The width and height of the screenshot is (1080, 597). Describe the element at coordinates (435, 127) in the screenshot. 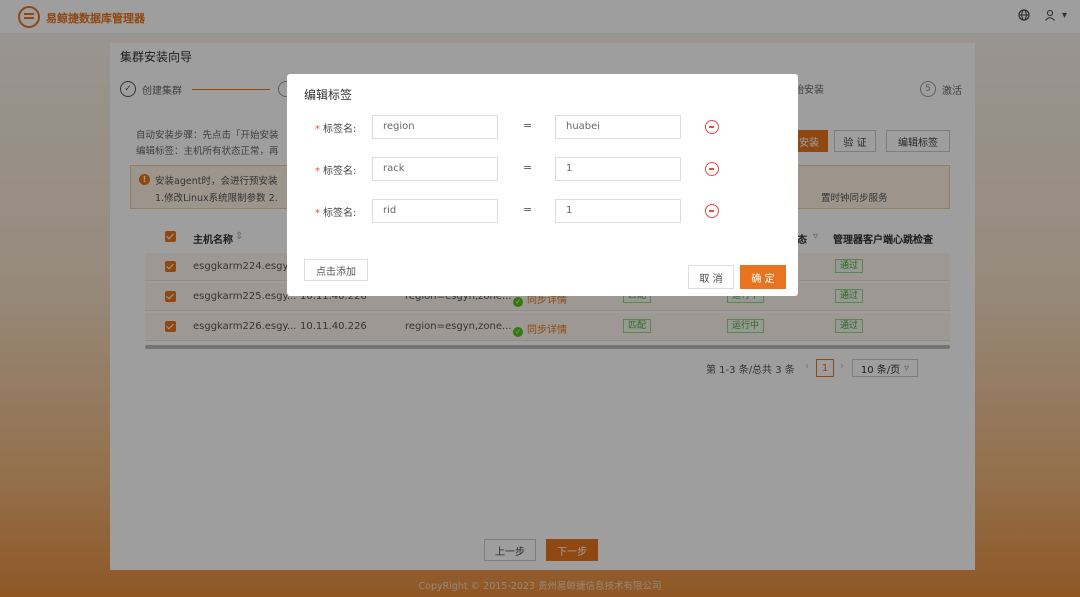

I see `tag-key-input: region` at that location.